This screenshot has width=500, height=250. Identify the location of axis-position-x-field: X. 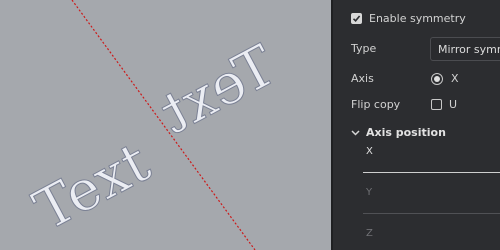
(431, 158).